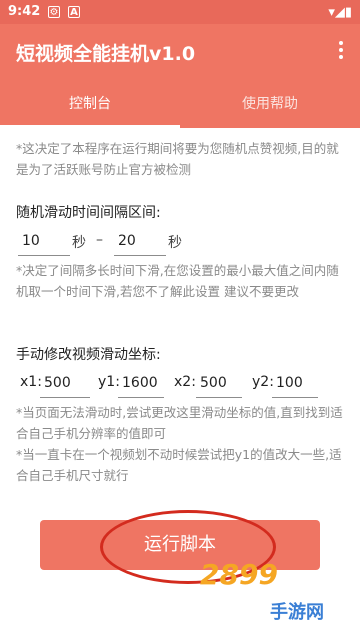 The width and height of the screenshot is (360, 640). Describe the element at coordinates (180, 12) in the screenshot. I see `status-bar: 9:42 ⚙ A ▾◢▮` at that location.